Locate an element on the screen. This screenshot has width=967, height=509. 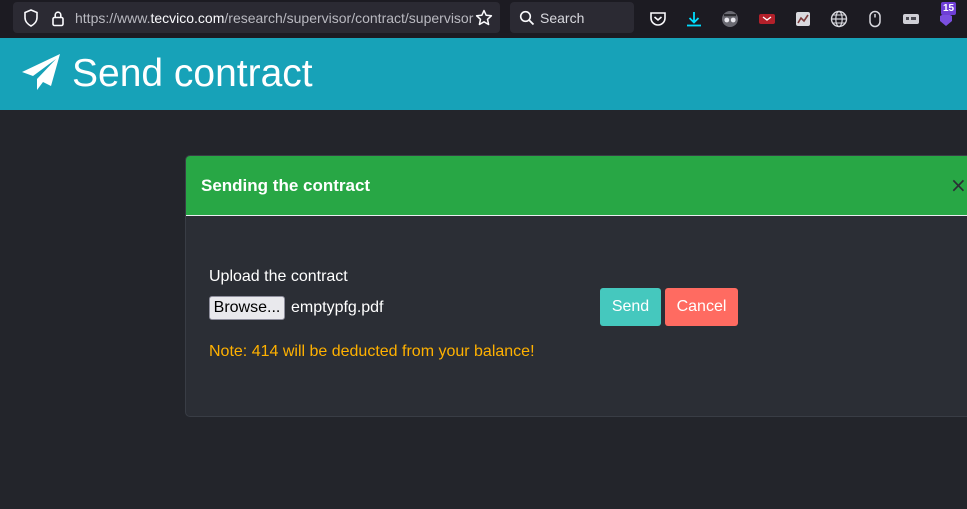
search-placeholder: Search is located at coordinates (562, 18).